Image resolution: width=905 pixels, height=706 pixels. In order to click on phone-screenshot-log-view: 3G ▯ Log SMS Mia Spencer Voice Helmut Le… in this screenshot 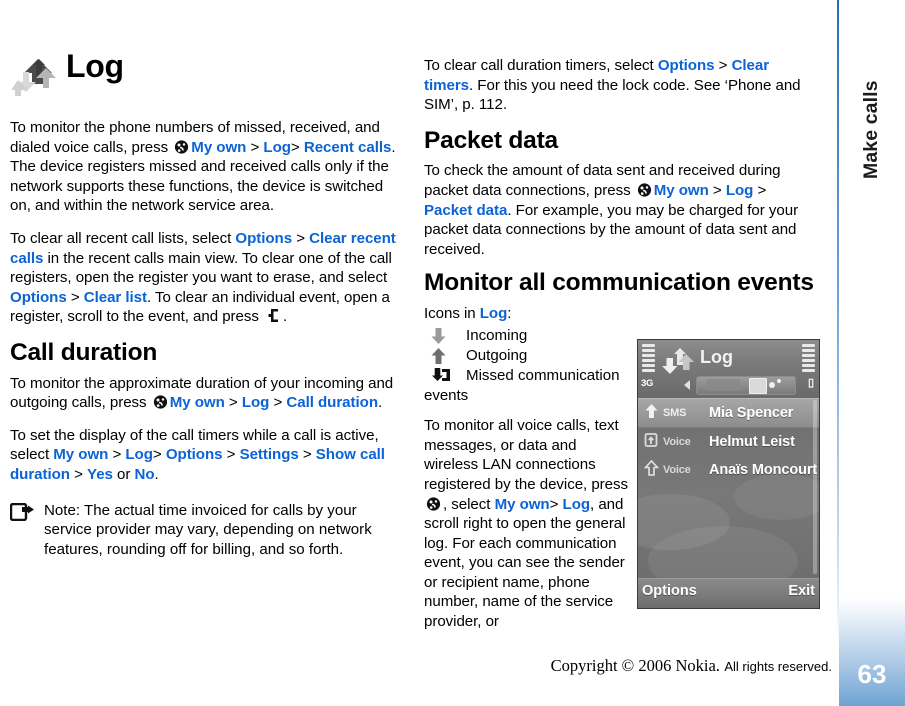, I will do `click(728, 474)`.